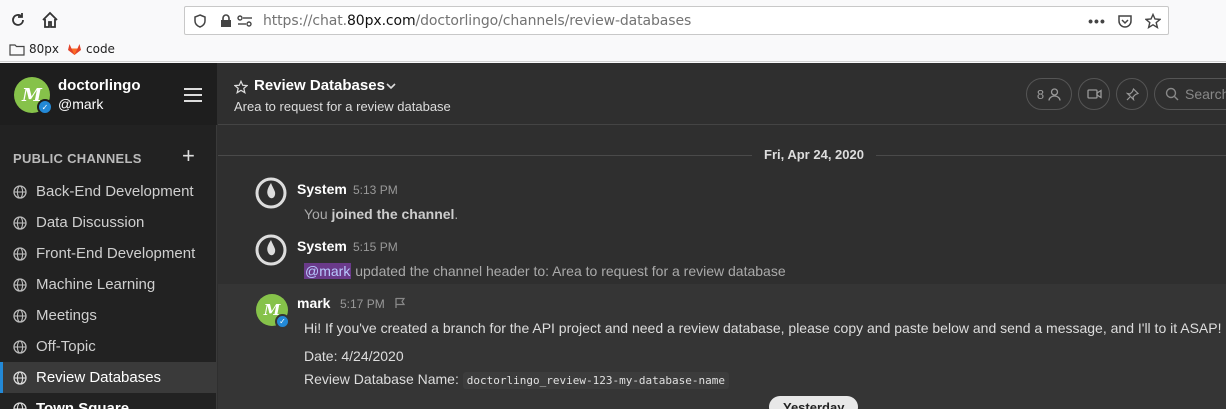 This screenshot has height=409, width=1226. Describe the element at coordinates (1125, 21) in the screenshot. I see `pocket-icon` at that location.